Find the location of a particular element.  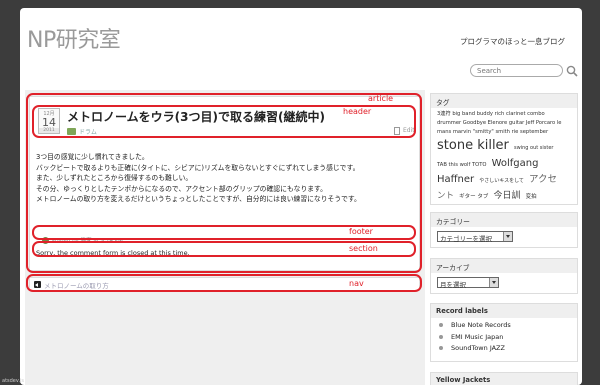

archives-title: アーカイブ is located at coordinates (504, 266).